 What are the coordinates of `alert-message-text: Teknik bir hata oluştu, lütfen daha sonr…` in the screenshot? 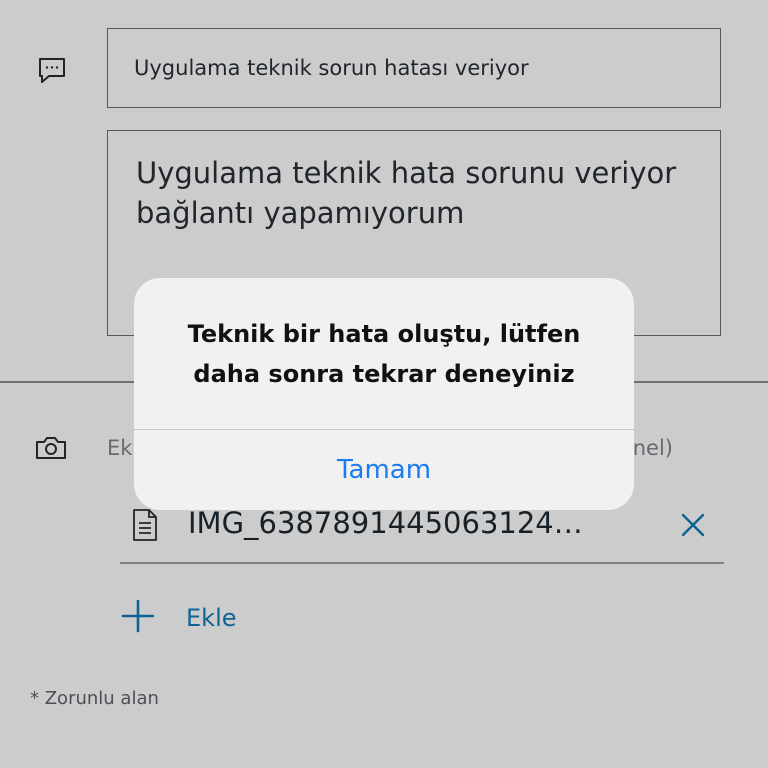 It's located at (384, 354).